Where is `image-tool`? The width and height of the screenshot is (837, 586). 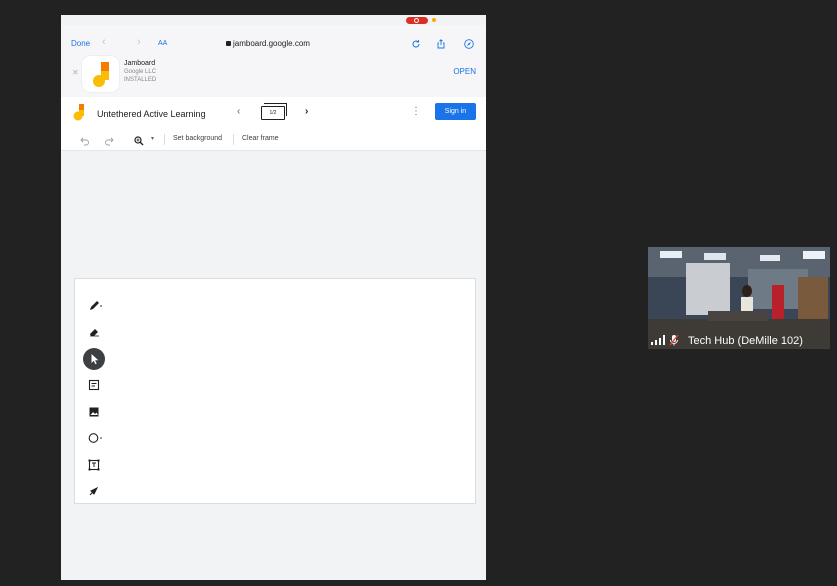 image-tool is located at coordinates (94, 412).